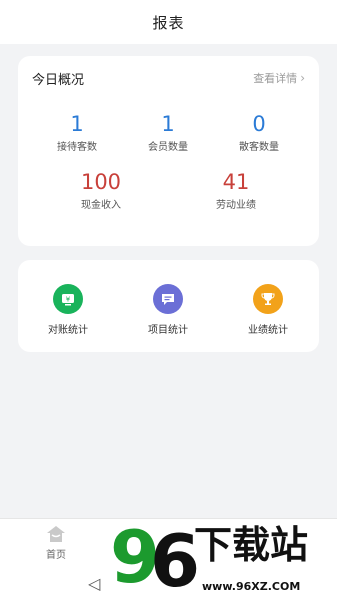 This screenshot has width=337, height=600. Describe the element at coordinates (77, 147) in the screenshot. I see `stat-label: 接待客数` at that location.